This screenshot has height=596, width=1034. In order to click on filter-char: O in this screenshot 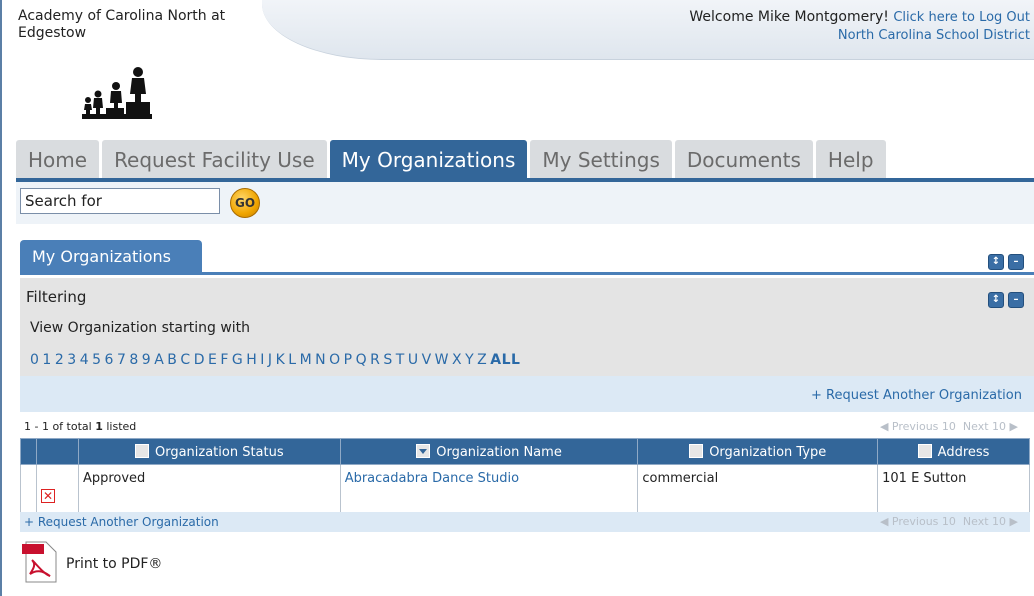, I will do `click(335, 360)`.